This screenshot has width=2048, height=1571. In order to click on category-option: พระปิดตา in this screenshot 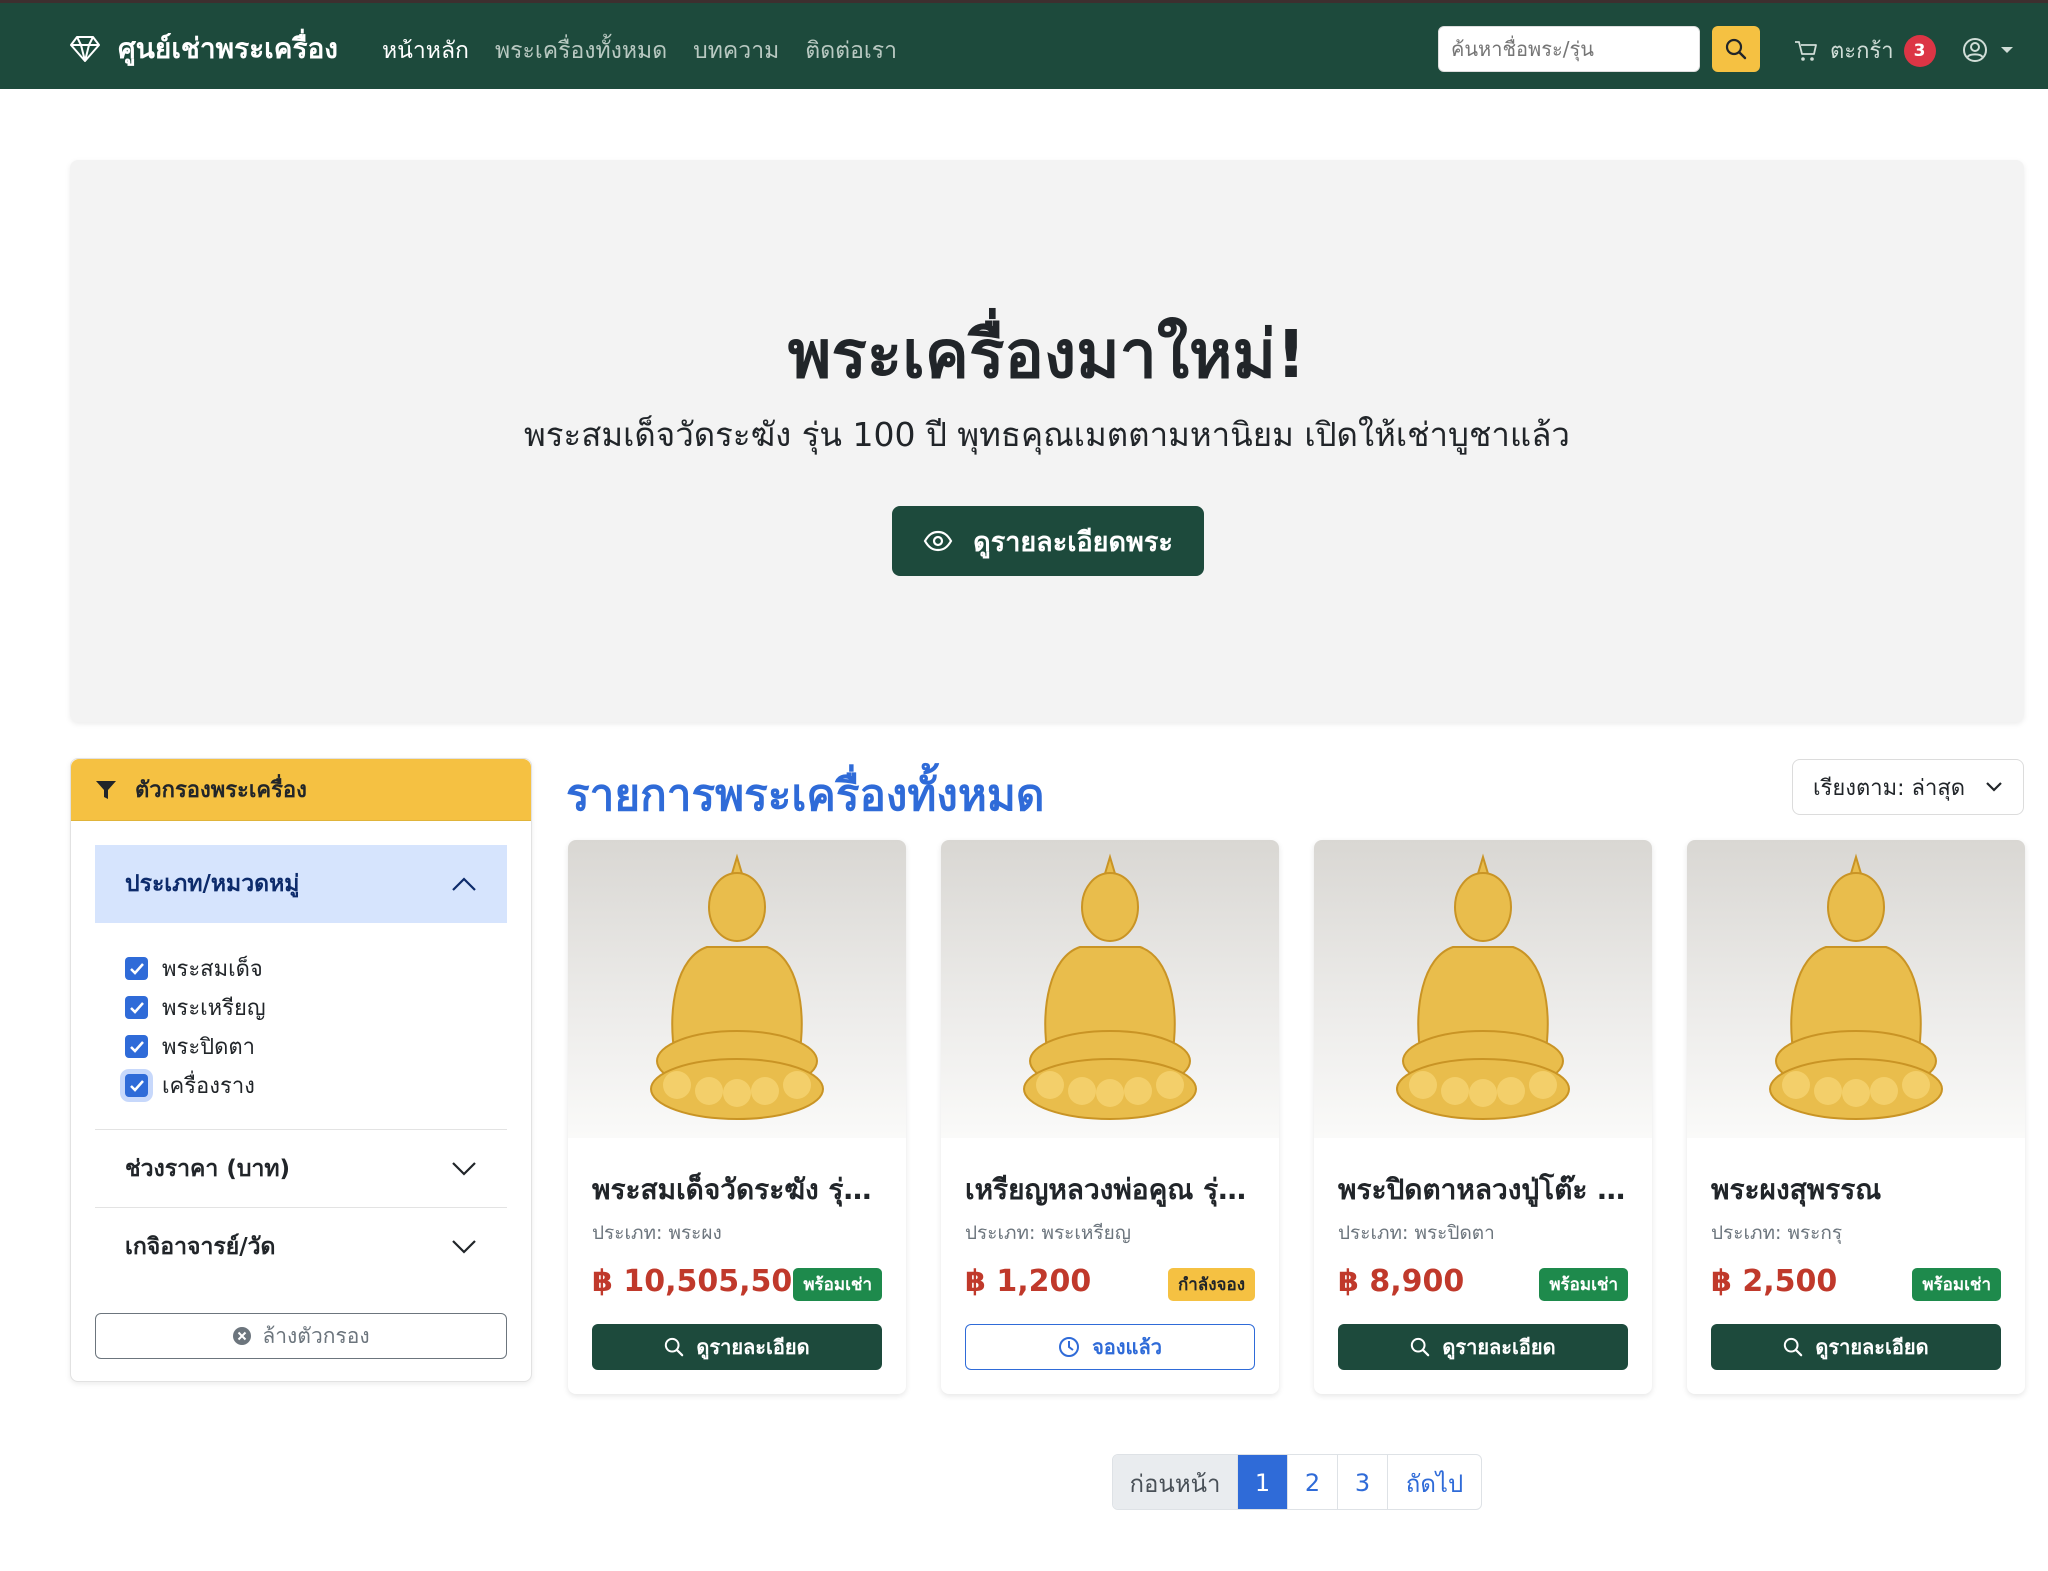, I will do `click(195, 1046)`.